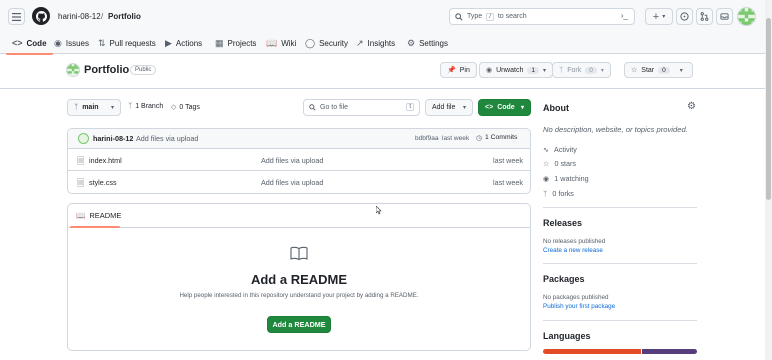 The height and width of the screenshot is (360, 772). Describe the element at coordinates (573, 250) in the screenshot. I see `create-release-link: Create a new release` at that location.